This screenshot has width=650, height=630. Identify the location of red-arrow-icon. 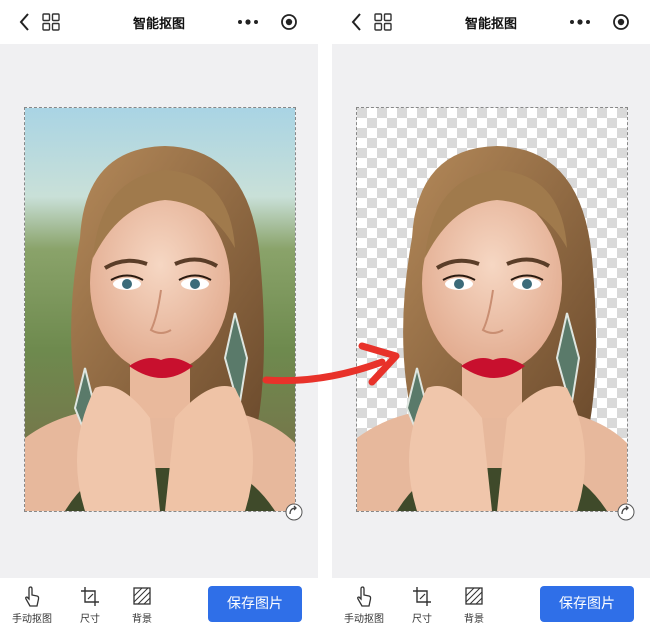
(331, 364).